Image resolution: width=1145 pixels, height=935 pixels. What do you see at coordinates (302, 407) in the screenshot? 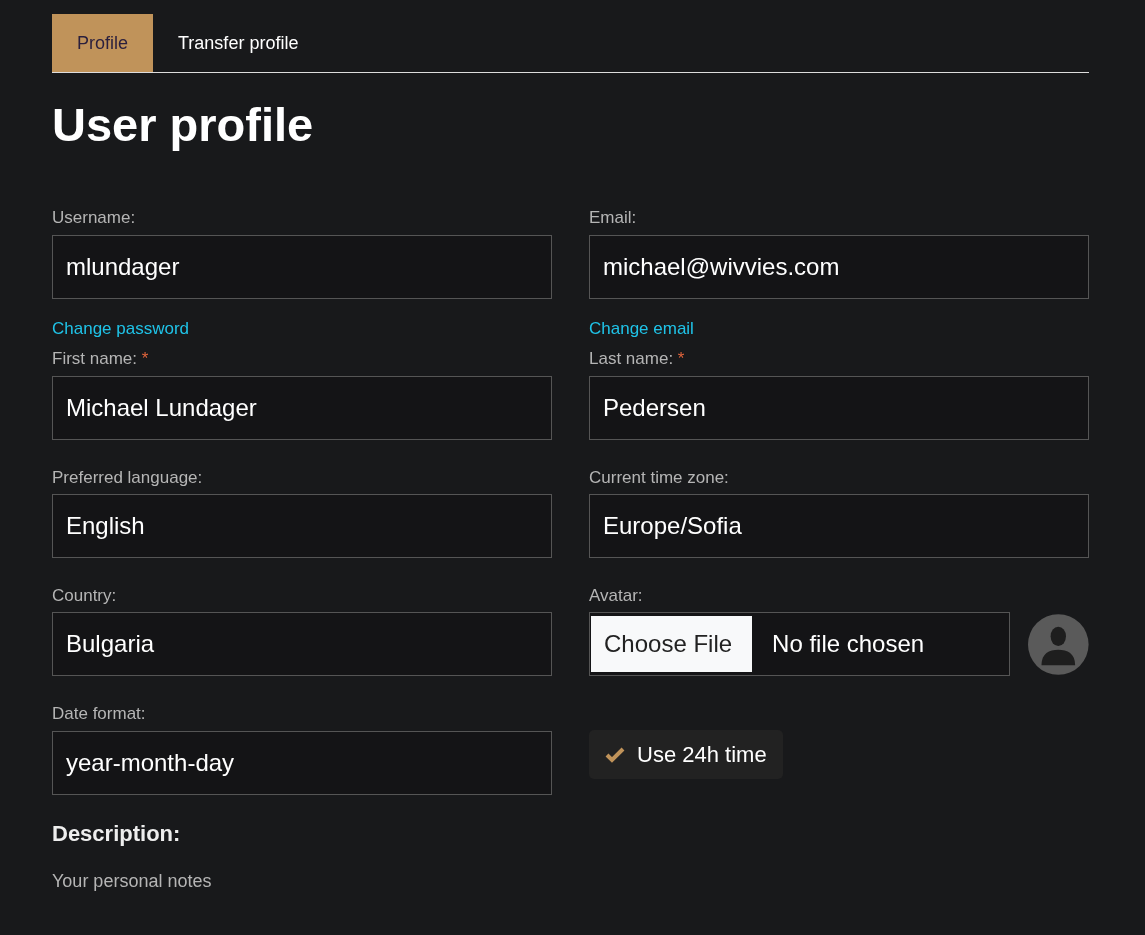
I see `input-field: Michael Lundager` at bounding box center [302, 407].